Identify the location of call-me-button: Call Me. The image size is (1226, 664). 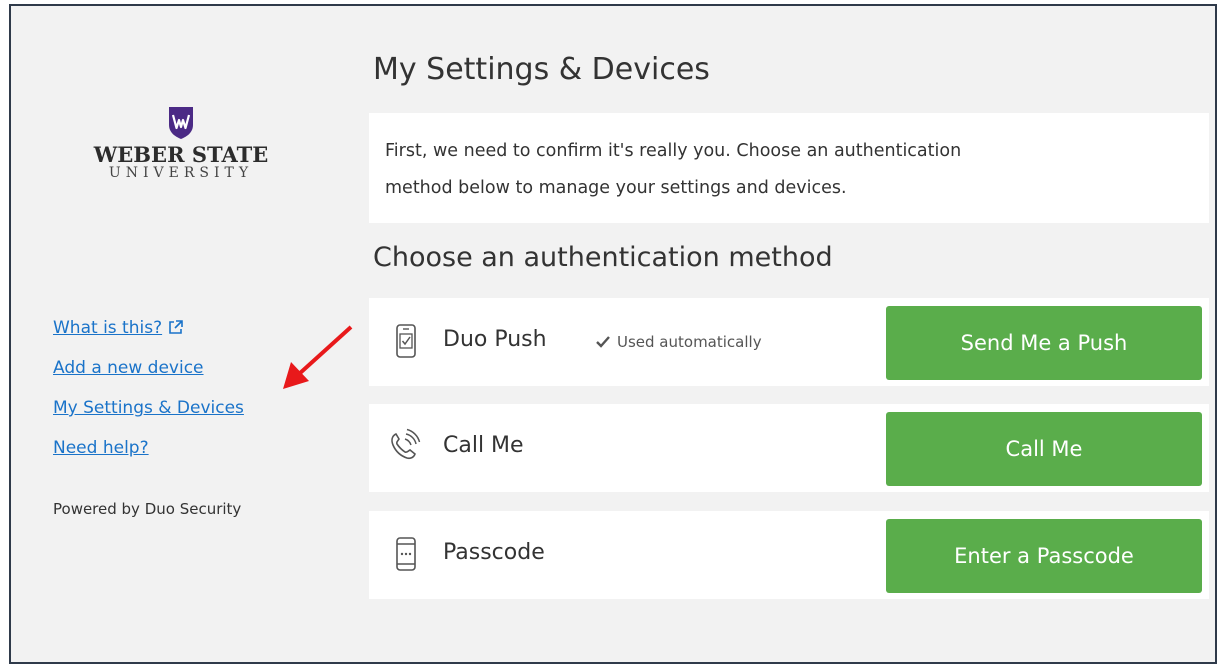
(1044, 449).